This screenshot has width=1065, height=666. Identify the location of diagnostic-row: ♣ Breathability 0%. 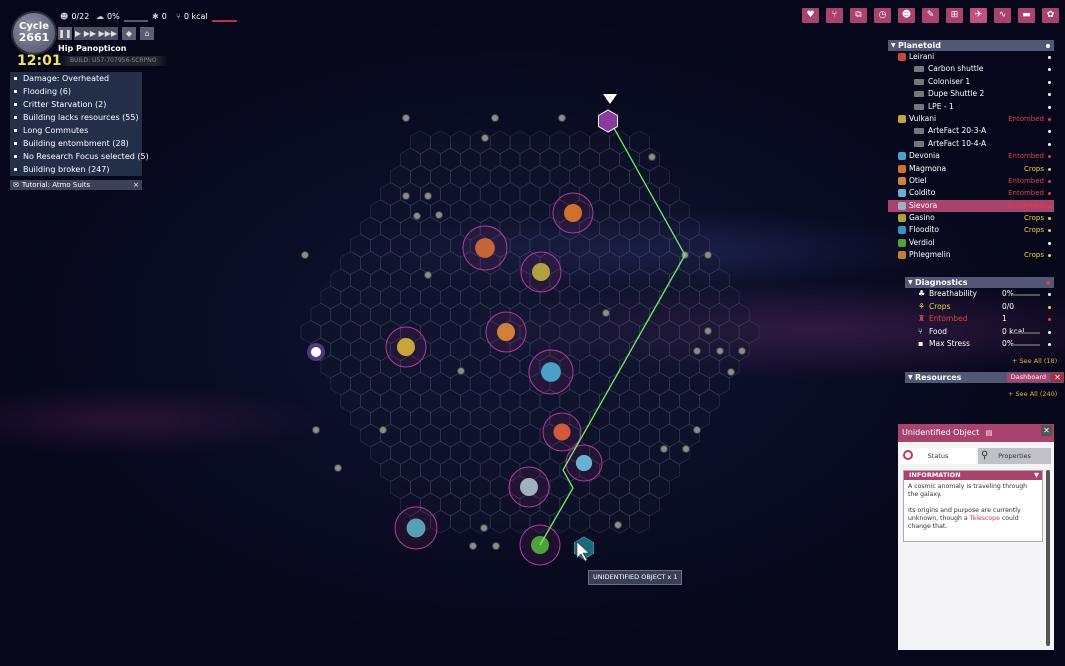
(979, 294).